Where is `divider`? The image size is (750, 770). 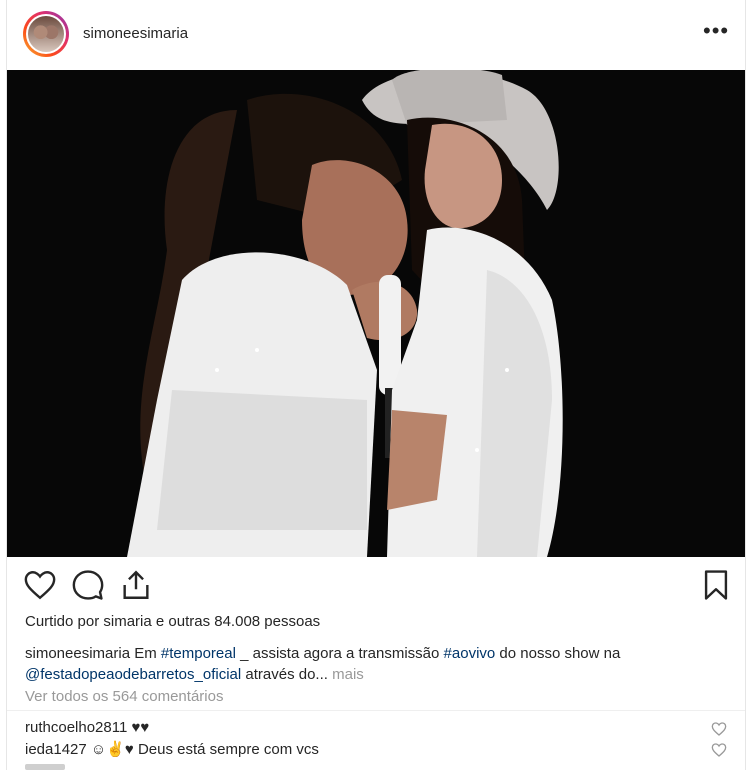 divider is located at coordinates (376, 710).